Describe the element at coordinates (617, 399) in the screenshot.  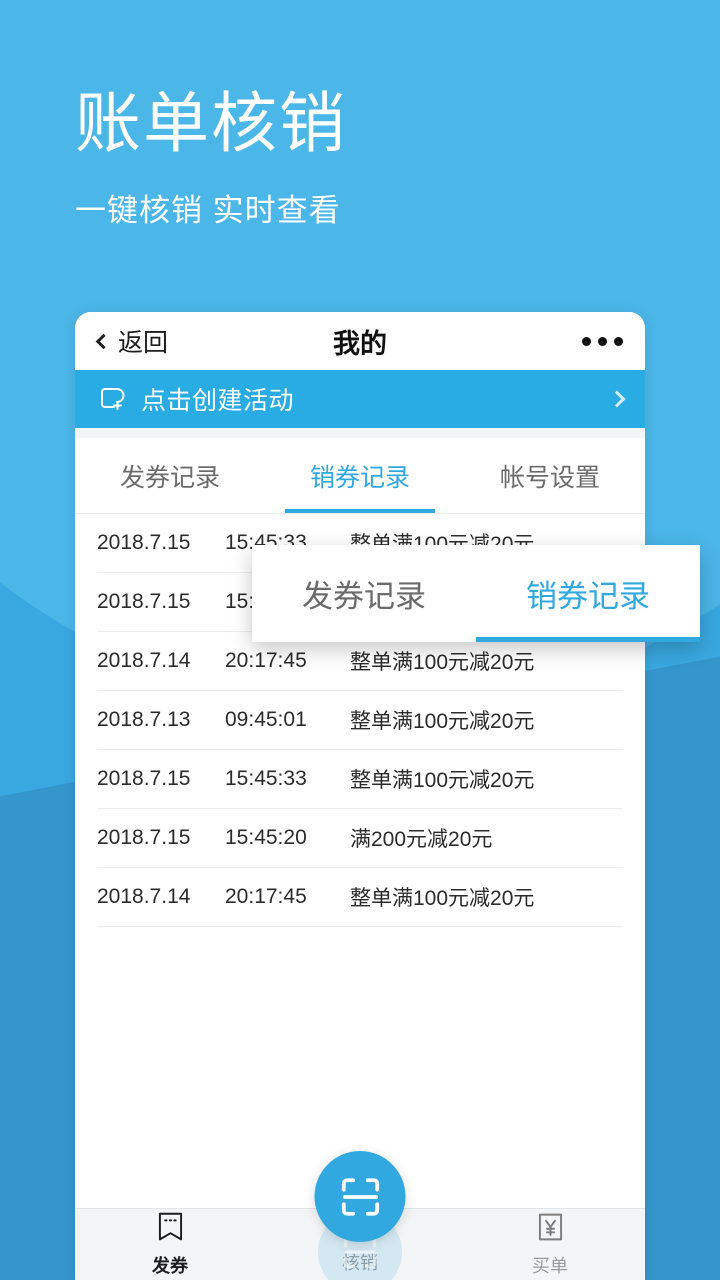
I see `chevron-right-icon` at that location.